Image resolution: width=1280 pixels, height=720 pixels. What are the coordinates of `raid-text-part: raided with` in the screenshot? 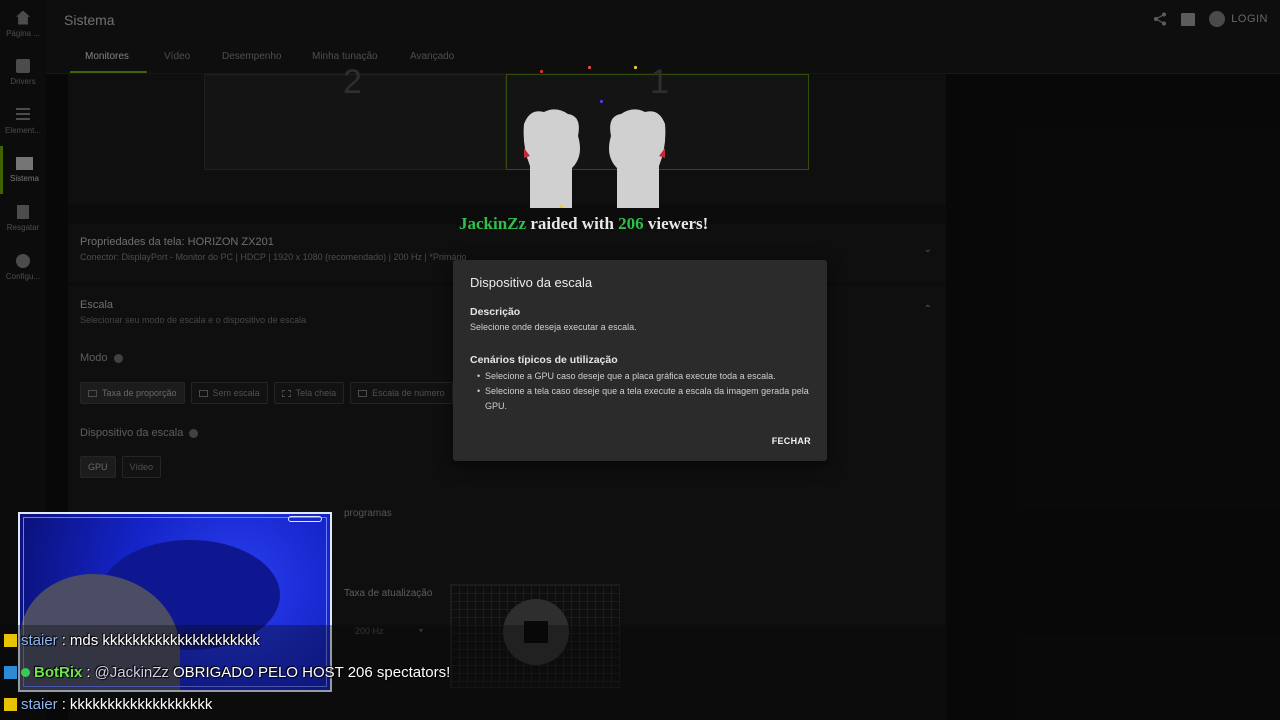 It's located at (572, 223).